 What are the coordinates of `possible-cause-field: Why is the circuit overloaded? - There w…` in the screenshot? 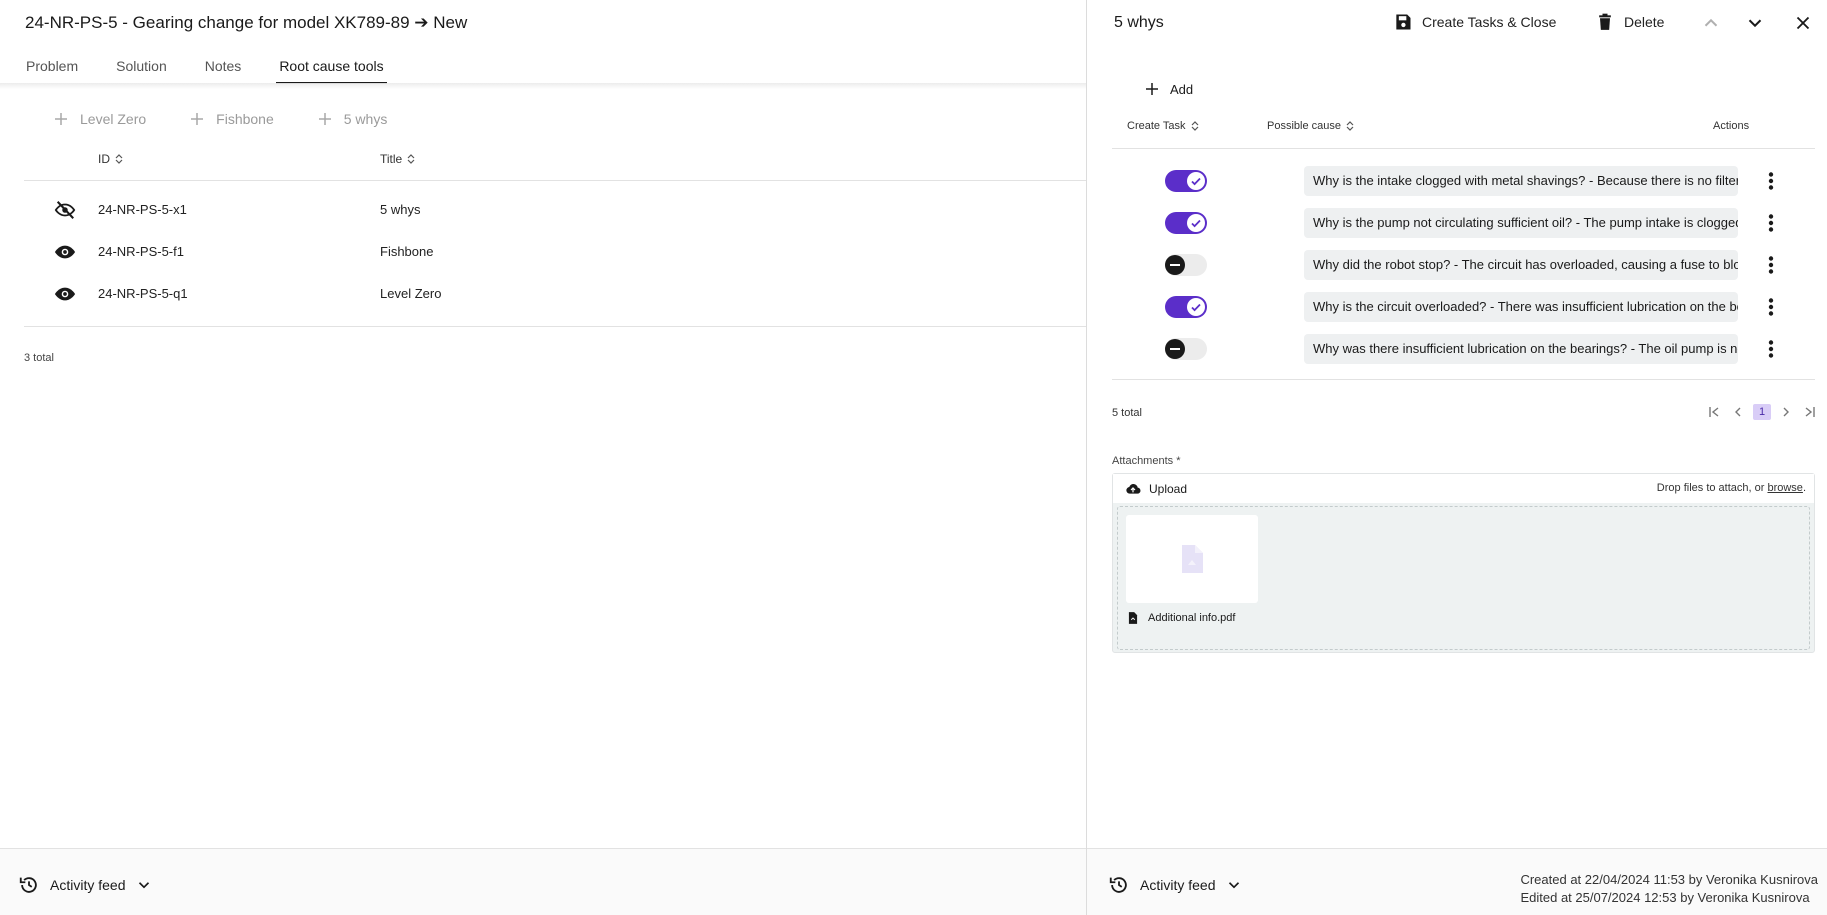 It's located at (1521, 307).